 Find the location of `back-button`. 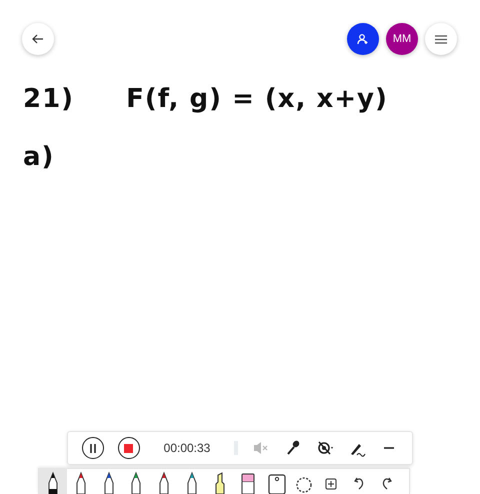

back-button is located at coordinates (38, 39).